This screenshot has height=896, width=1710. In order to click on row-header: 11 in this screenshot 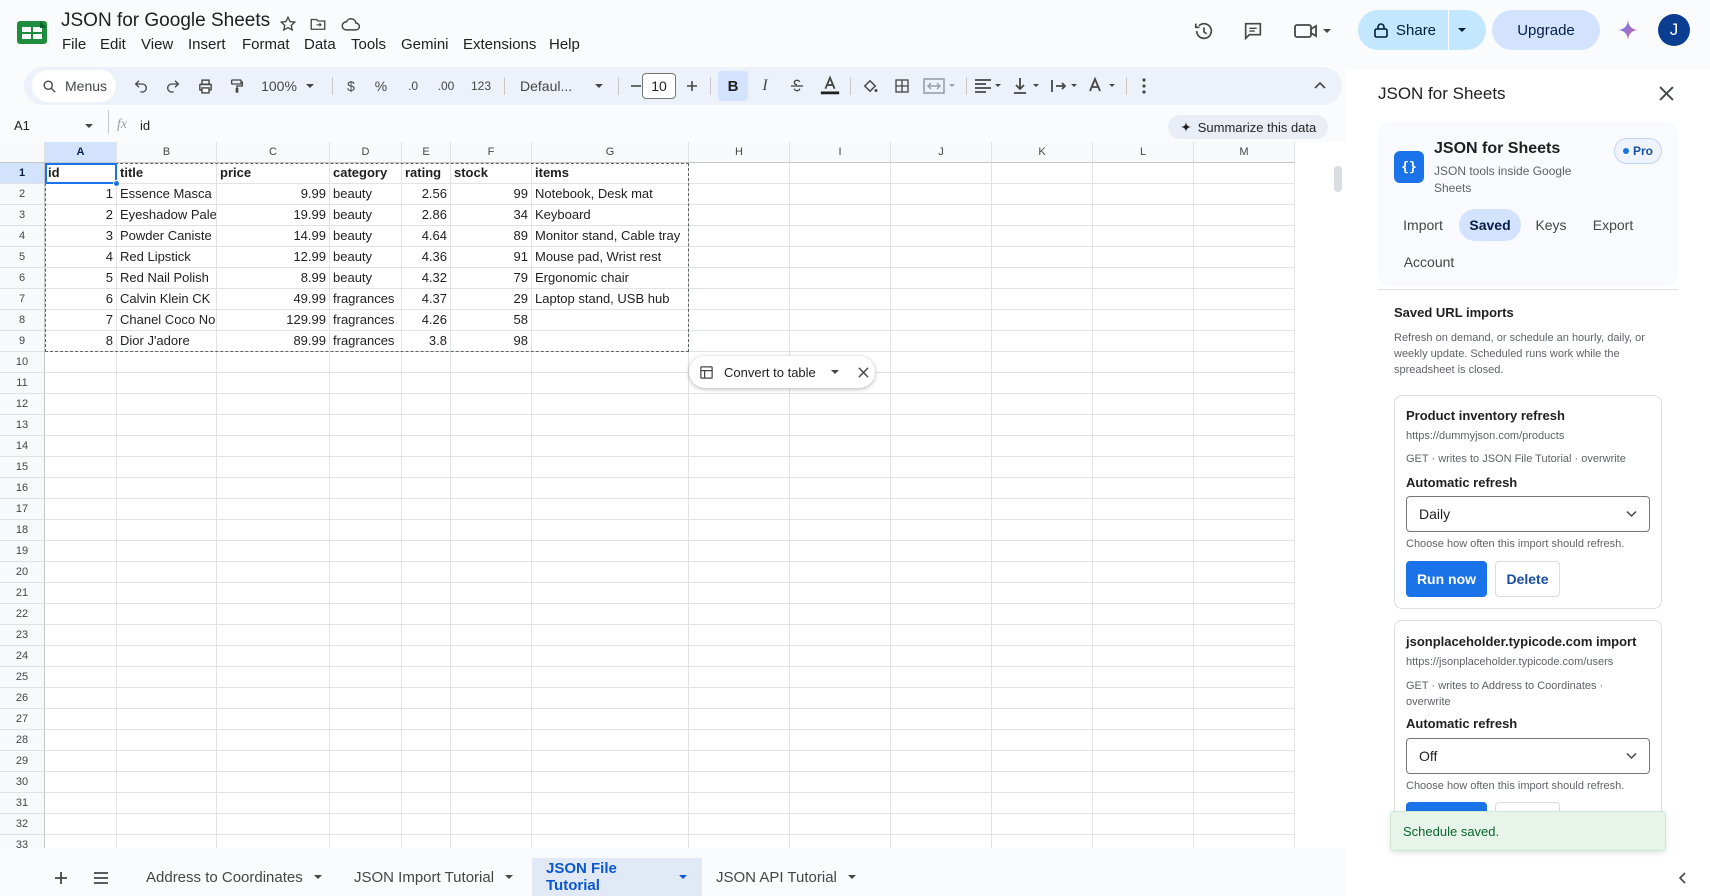, I will do `click(22, 383)`.